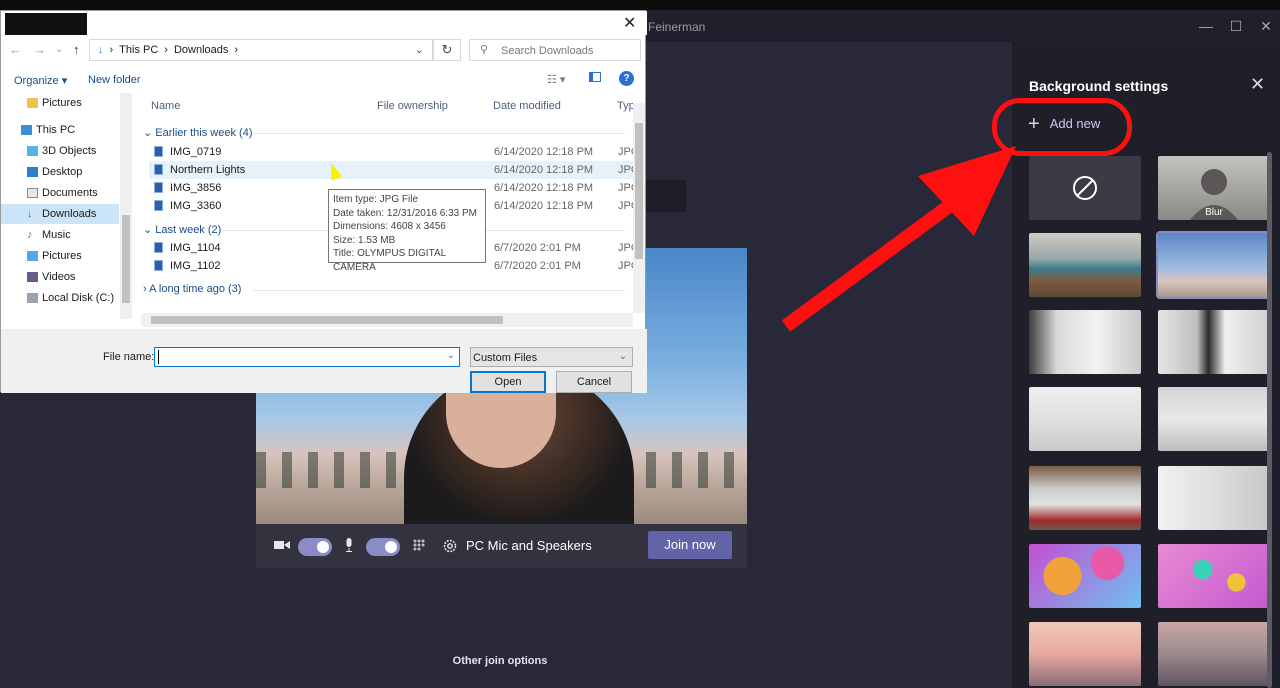 This screenshot has height=688, width=1280. I want to click on up-arrow-icon: ↑, so click(76, 49).